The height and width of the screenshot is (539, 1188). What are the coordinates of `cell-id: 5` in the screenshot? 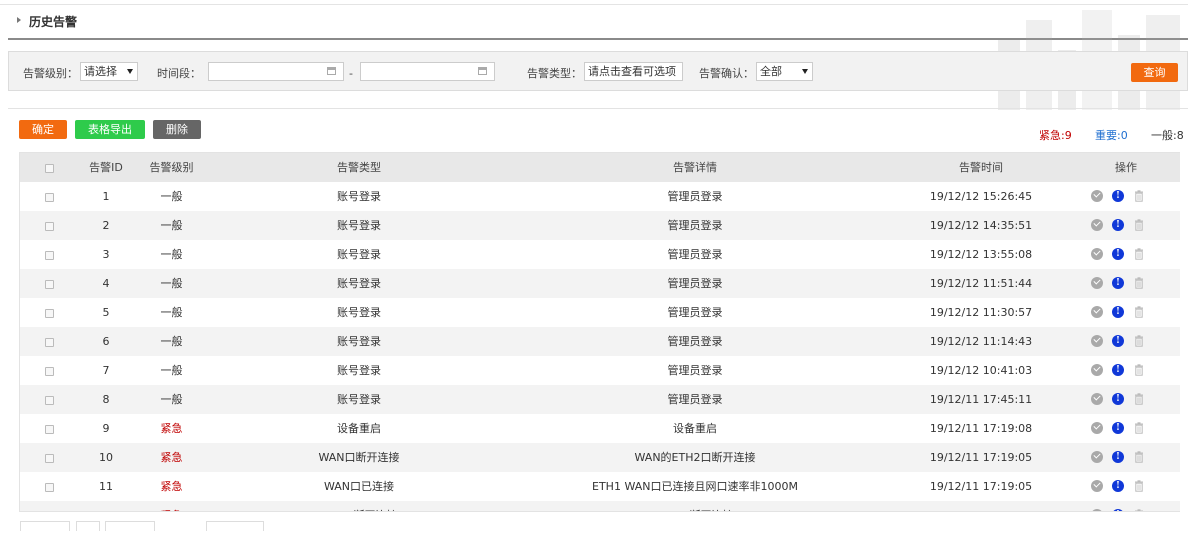 It's located at (106, 312).